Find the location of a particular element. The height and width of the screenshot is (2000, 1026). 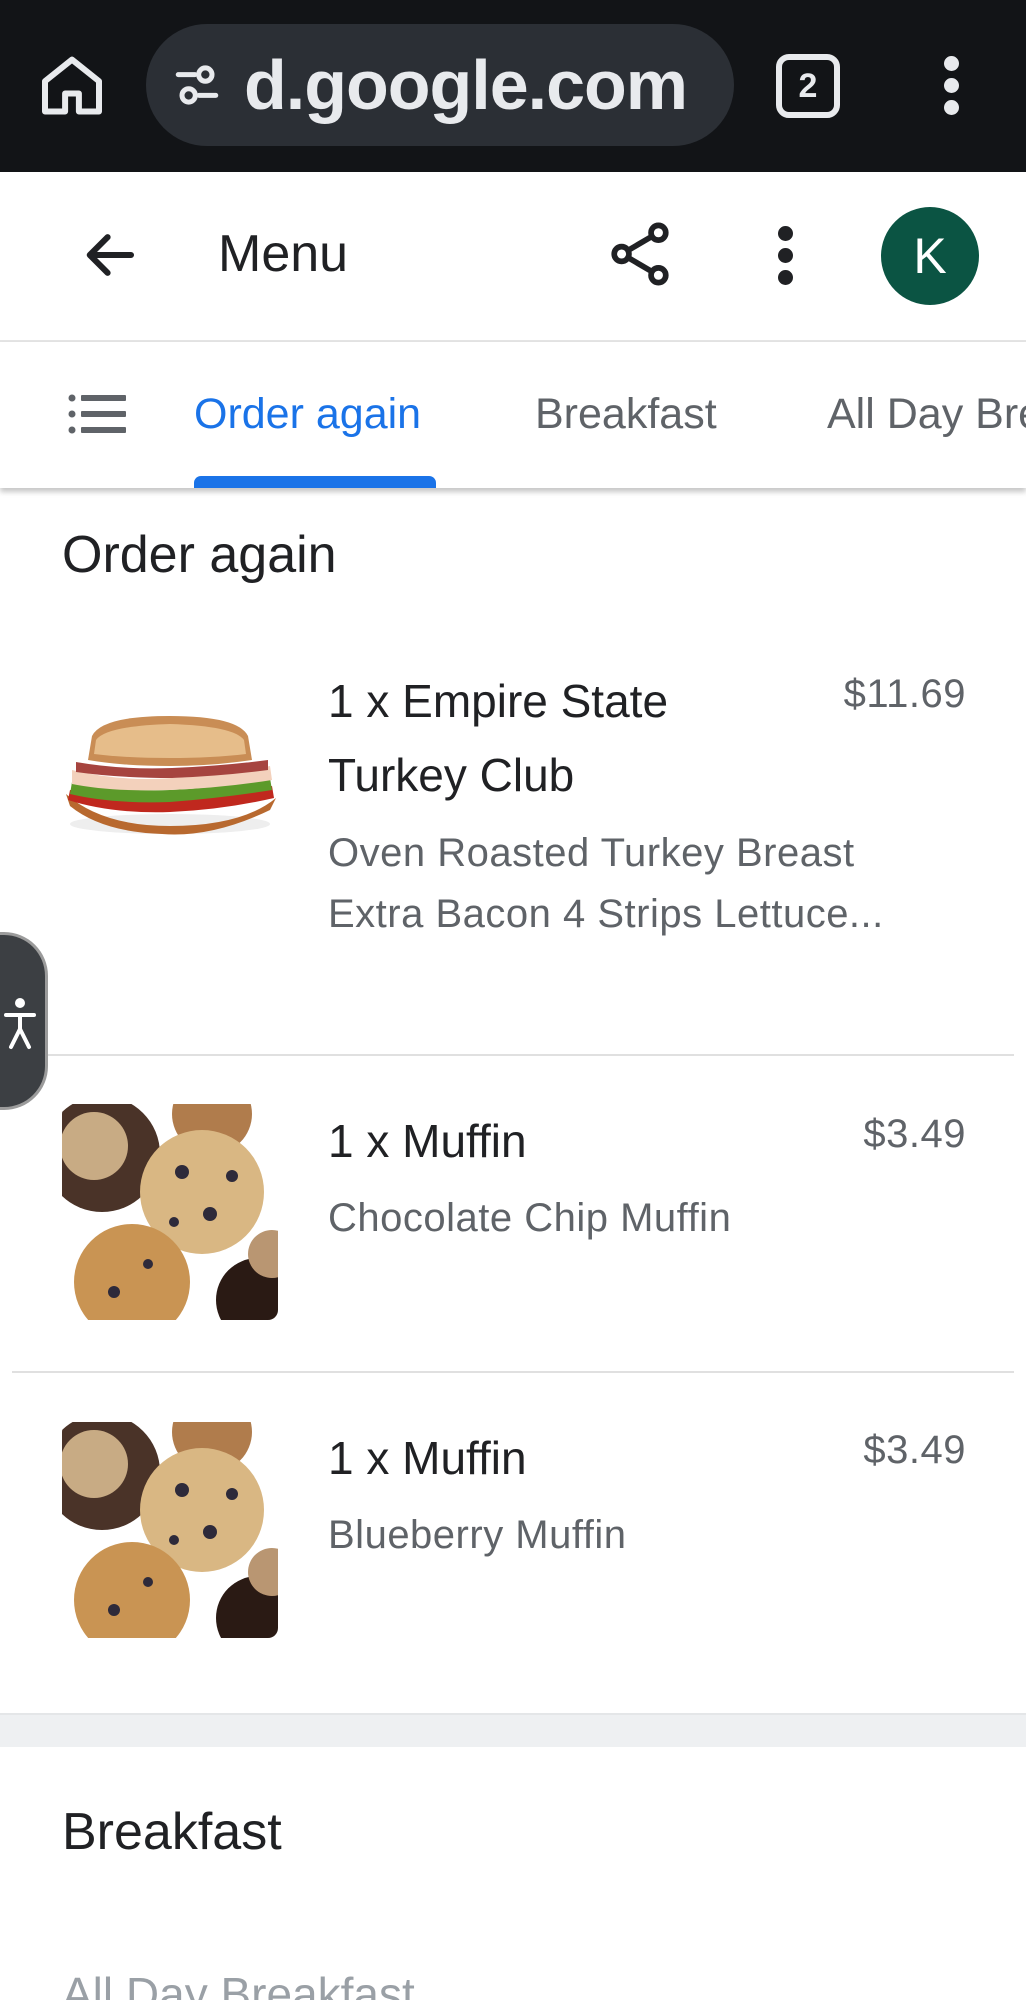

tab-breakfast: Breakfast is located at coordinates (626, 414).